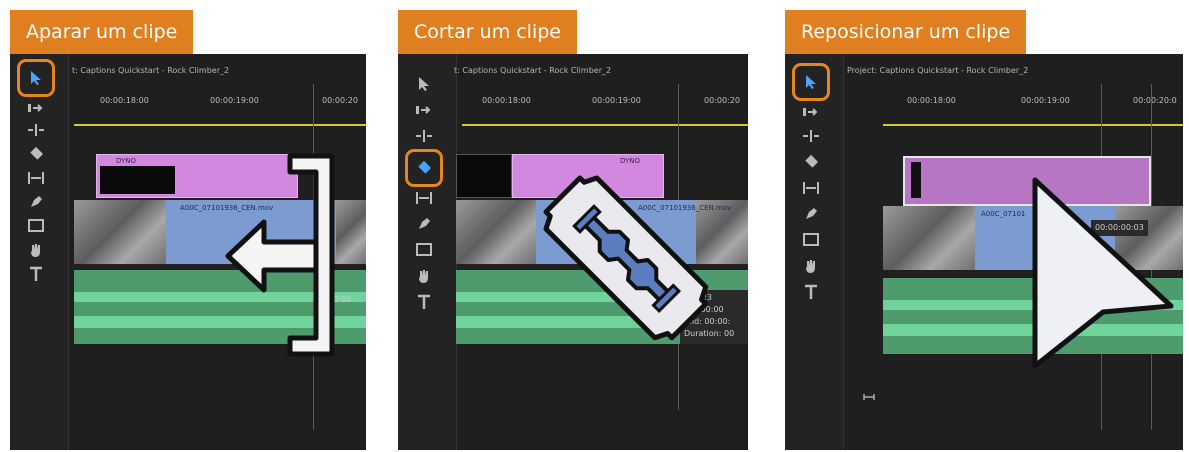 Image resolution: width=1189 pixels, height=452 pixels. What do you see at coordinates (869, 395) in the screenshot?
I see `zoom-handle-icon` at bounding box center [869, 395].